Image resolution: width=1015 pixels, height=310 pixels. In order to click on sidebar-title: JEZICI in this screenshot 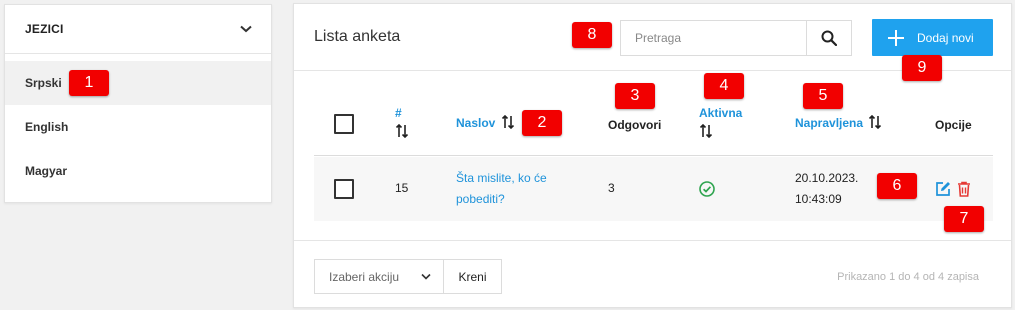, I will do `click(44, 29)`.